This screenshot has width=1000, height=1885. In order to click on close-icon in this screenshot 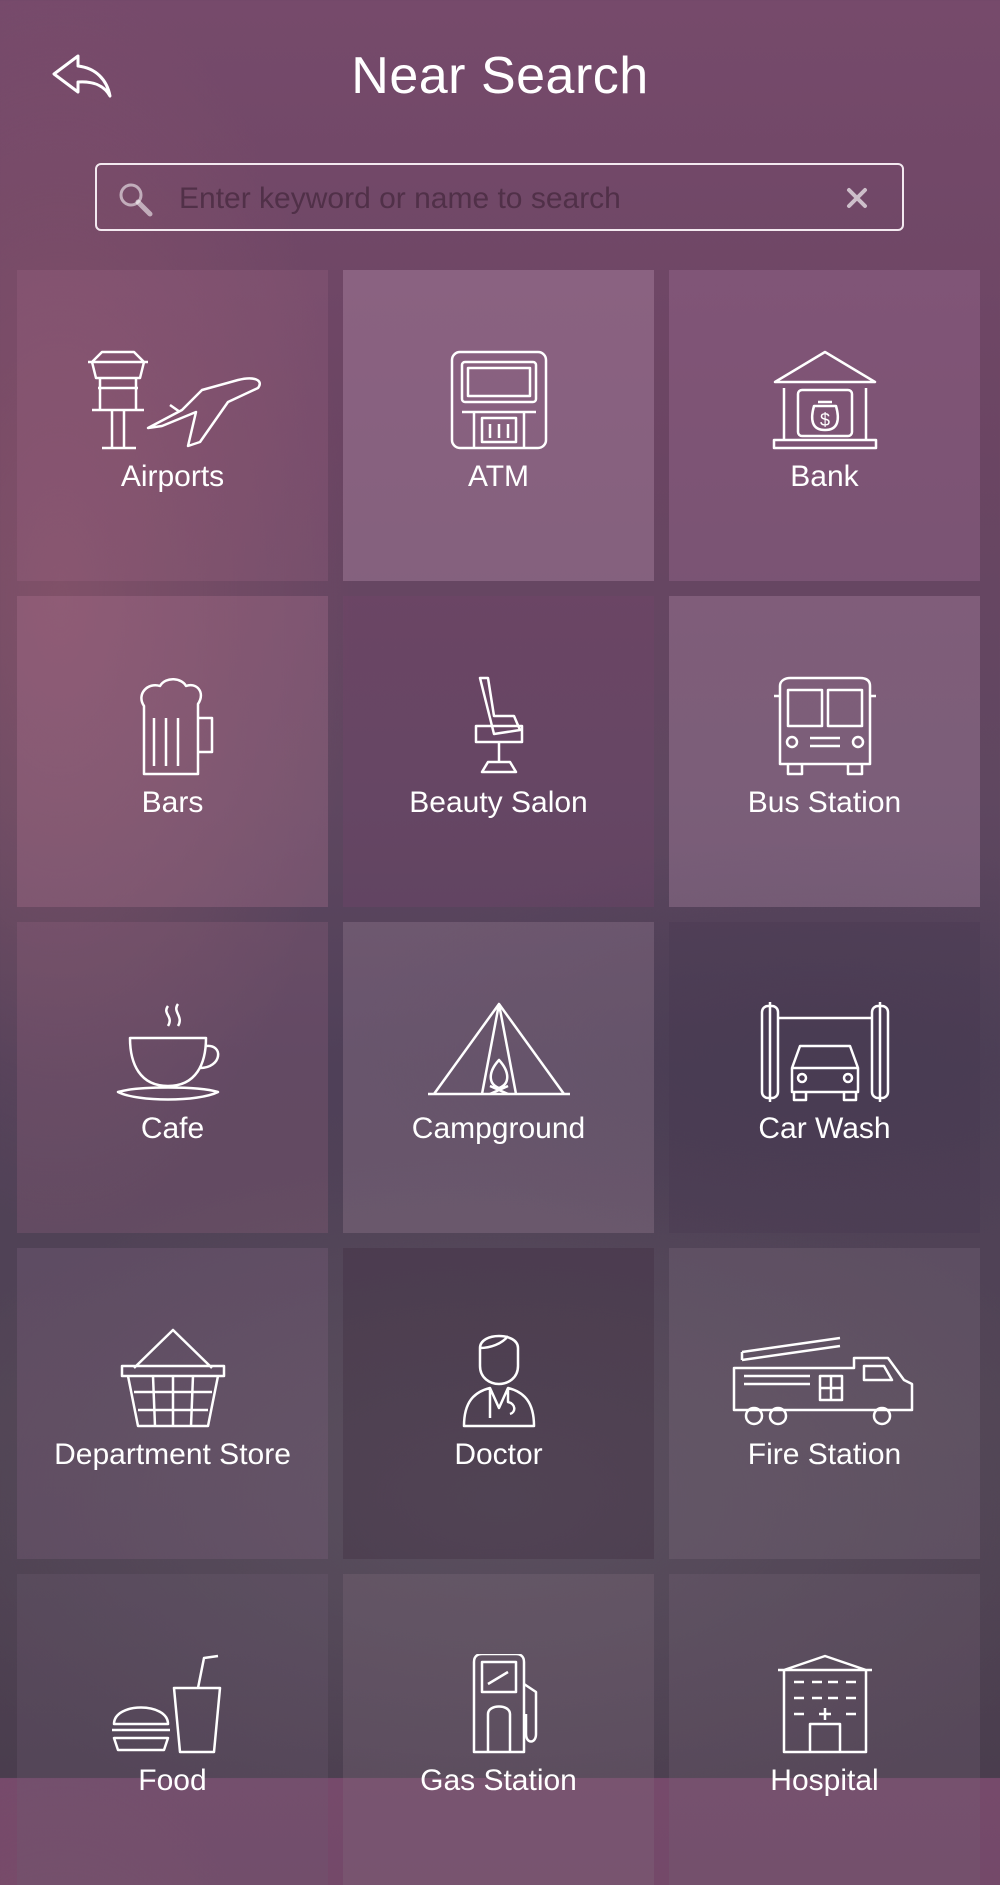, I will do `click(857, 198)`.